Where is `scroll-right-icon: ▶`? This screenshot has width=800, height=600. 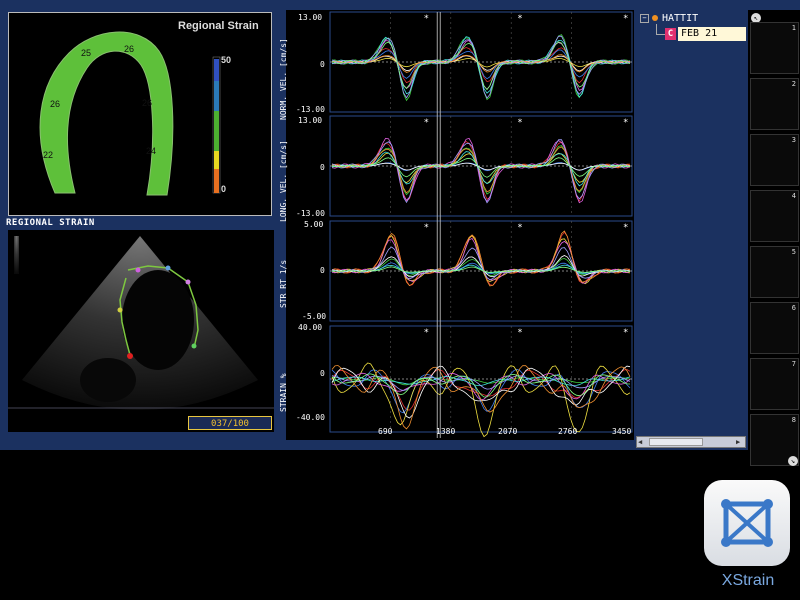
scroll-right-icon: ▶ is located at coordinates (740, 442).